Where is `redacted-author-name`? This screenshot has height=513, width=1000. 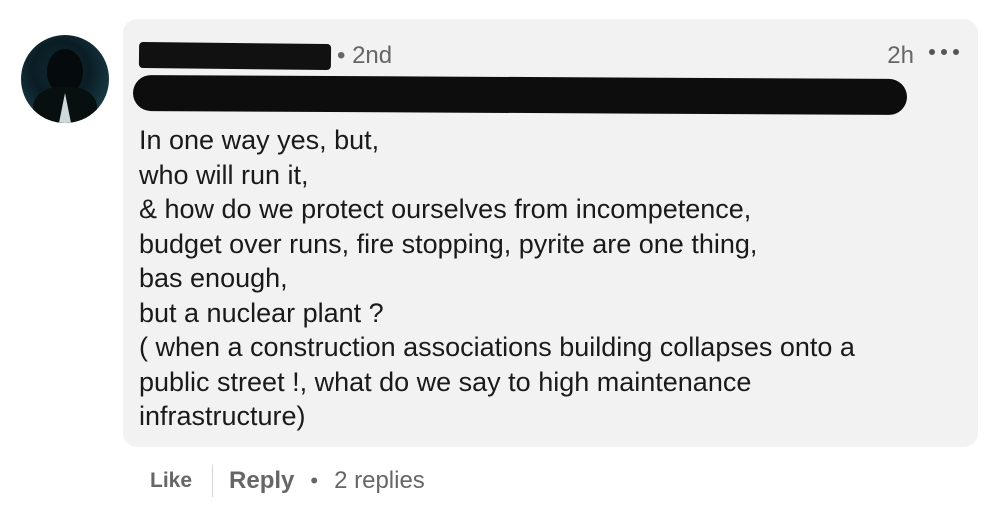
redacted-author-name is located at coordinates (235, 56).